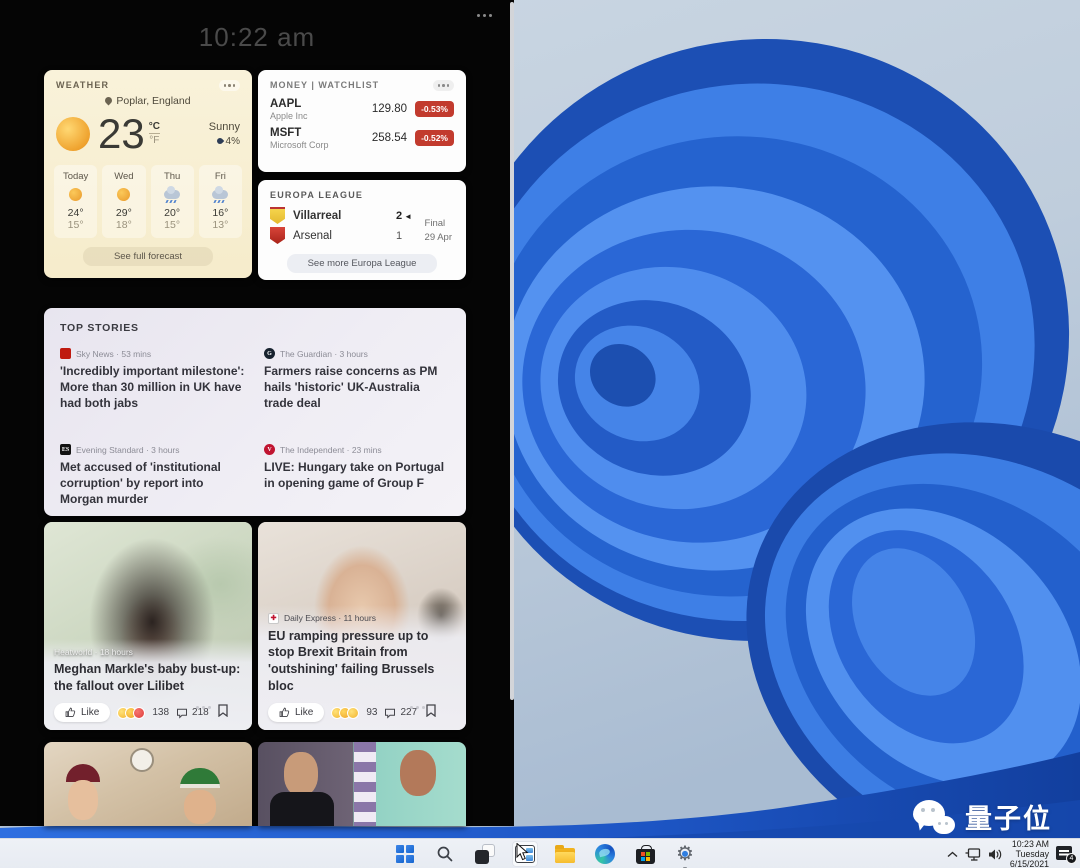 The width and height of the screenshot is (1080, 868). What do you see at coordinates (220, 201) in the screenshot?
I see `forecast-day: Fri 16° 13°` at bounding box center [220, 201].